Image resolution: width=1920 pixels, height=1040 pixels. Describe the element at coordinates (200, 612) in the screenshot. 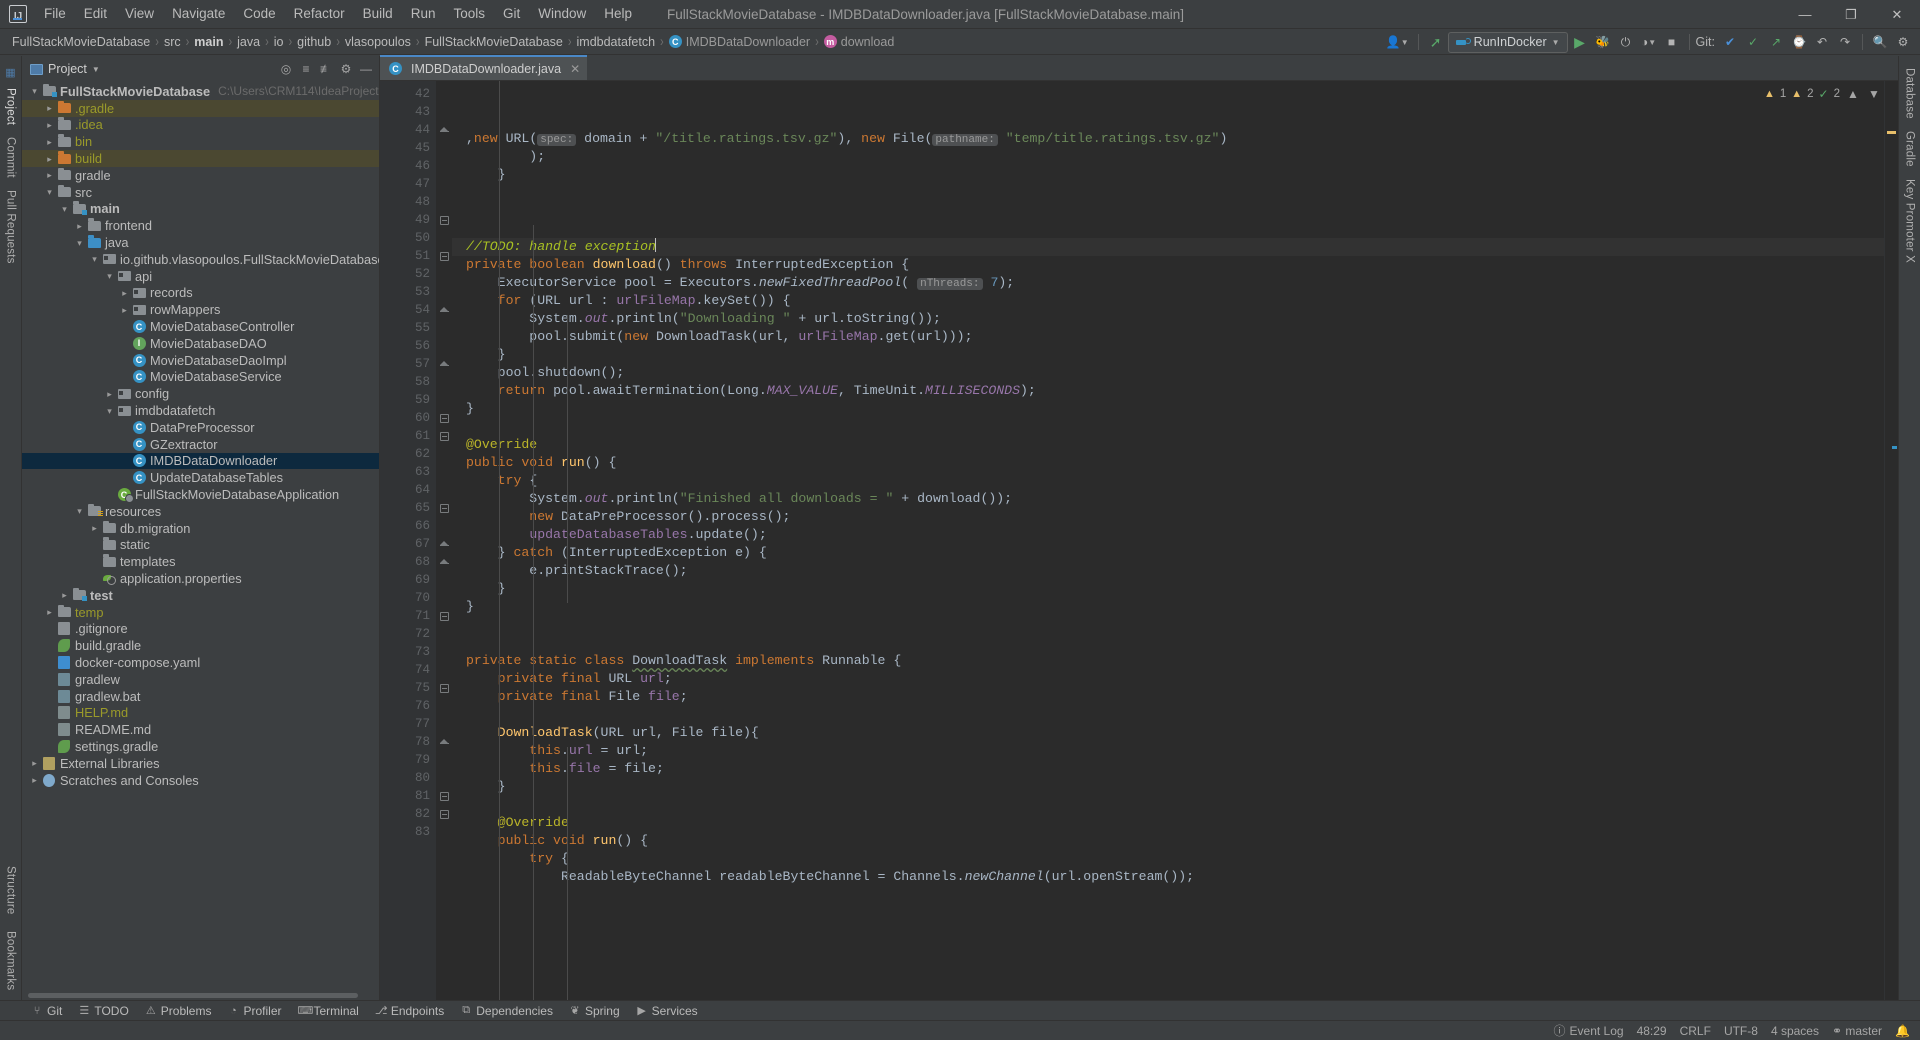

I see `tree-node: ▸ temp` at that location.